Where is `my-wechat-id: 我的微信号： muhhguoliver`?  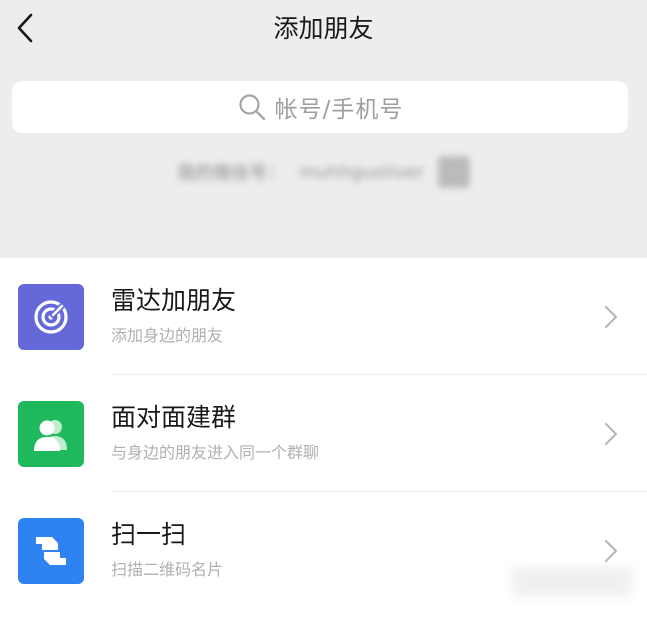
my-wechat-id: 我的微信号： muhhguoliver is located at coordinates (323, 172).